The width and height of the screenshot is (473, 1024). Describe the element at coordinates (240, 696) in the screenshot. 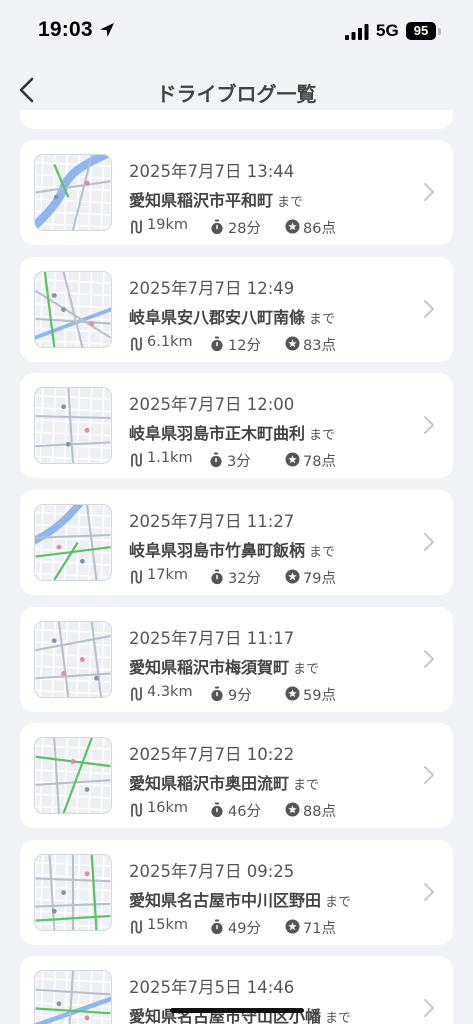

I see `trip-duration: 9分` at that location.